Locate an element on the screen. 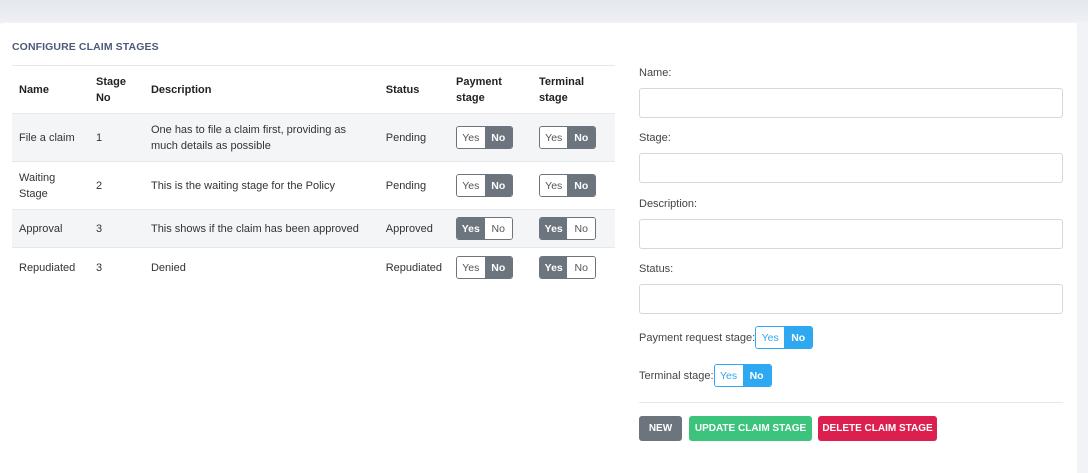 The height and width of the screenshot is (473, 1088). name-input is located at coordinates (851, 103).